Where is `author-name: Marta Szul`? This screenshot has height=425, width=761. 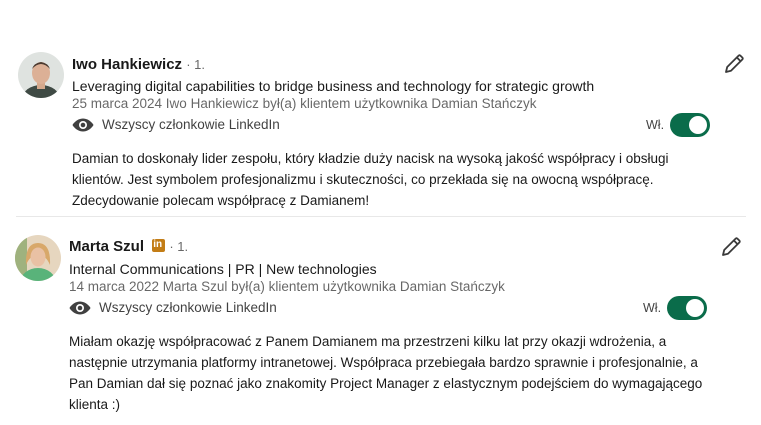 author-name: Marta Szul is located at coordinates (106, 246).